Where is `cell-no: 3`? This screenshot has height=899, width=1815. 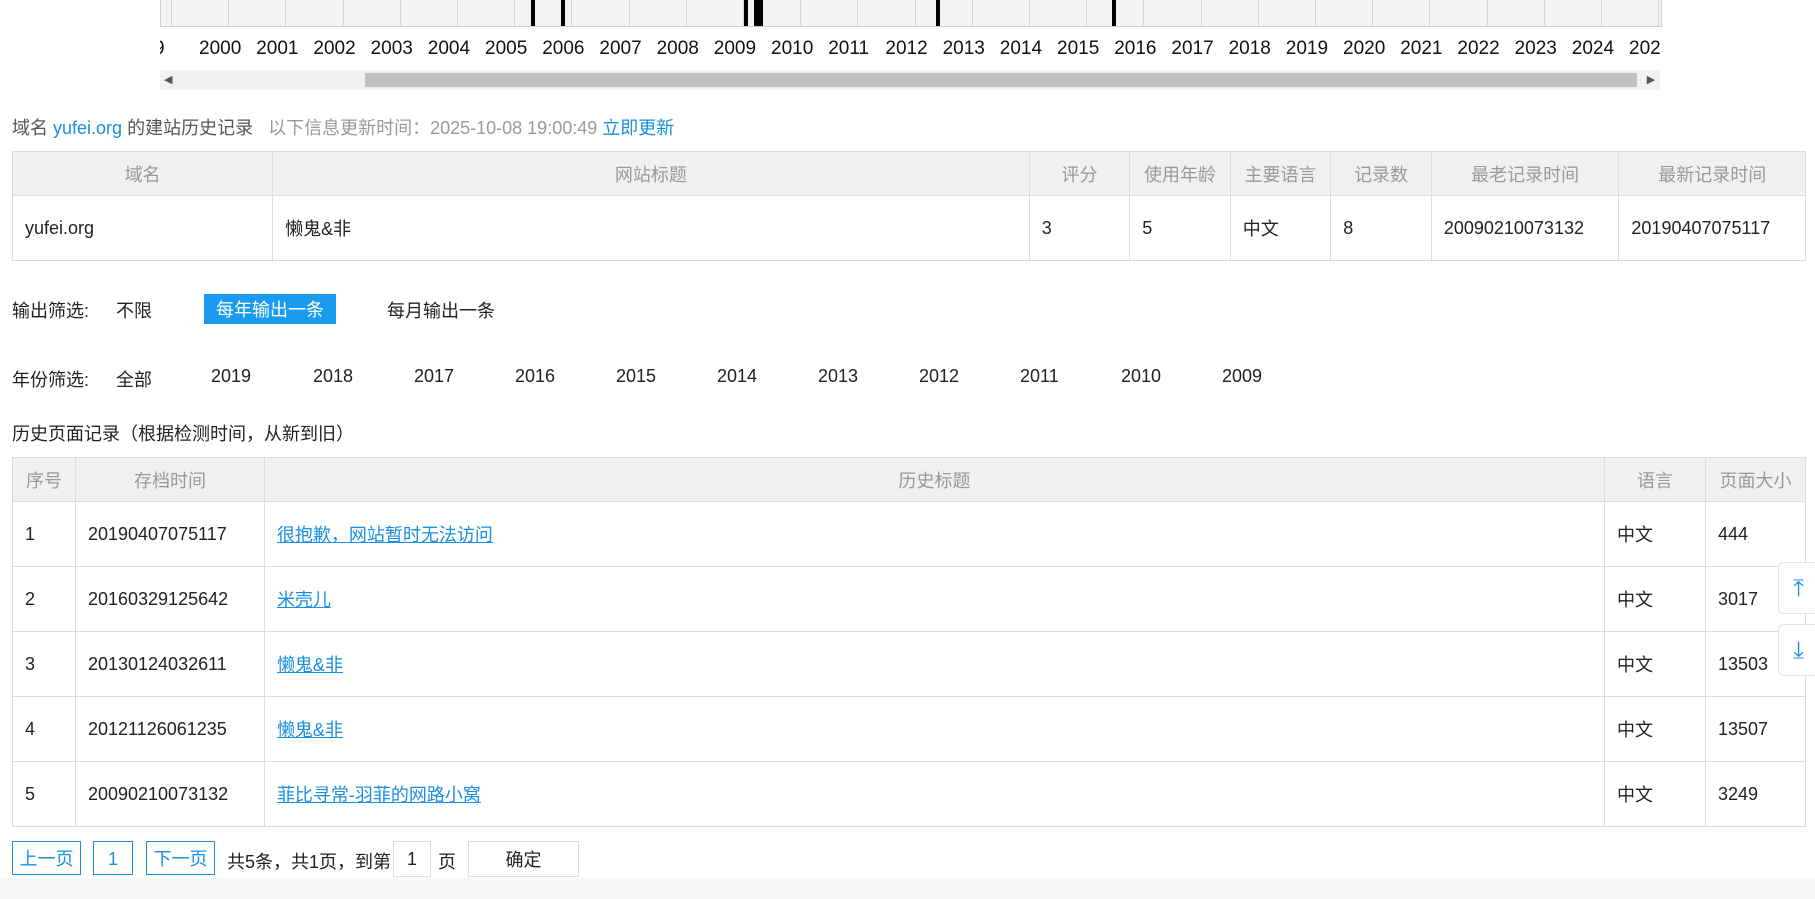 cell-no: 3 is located at coordinates (44, 664).